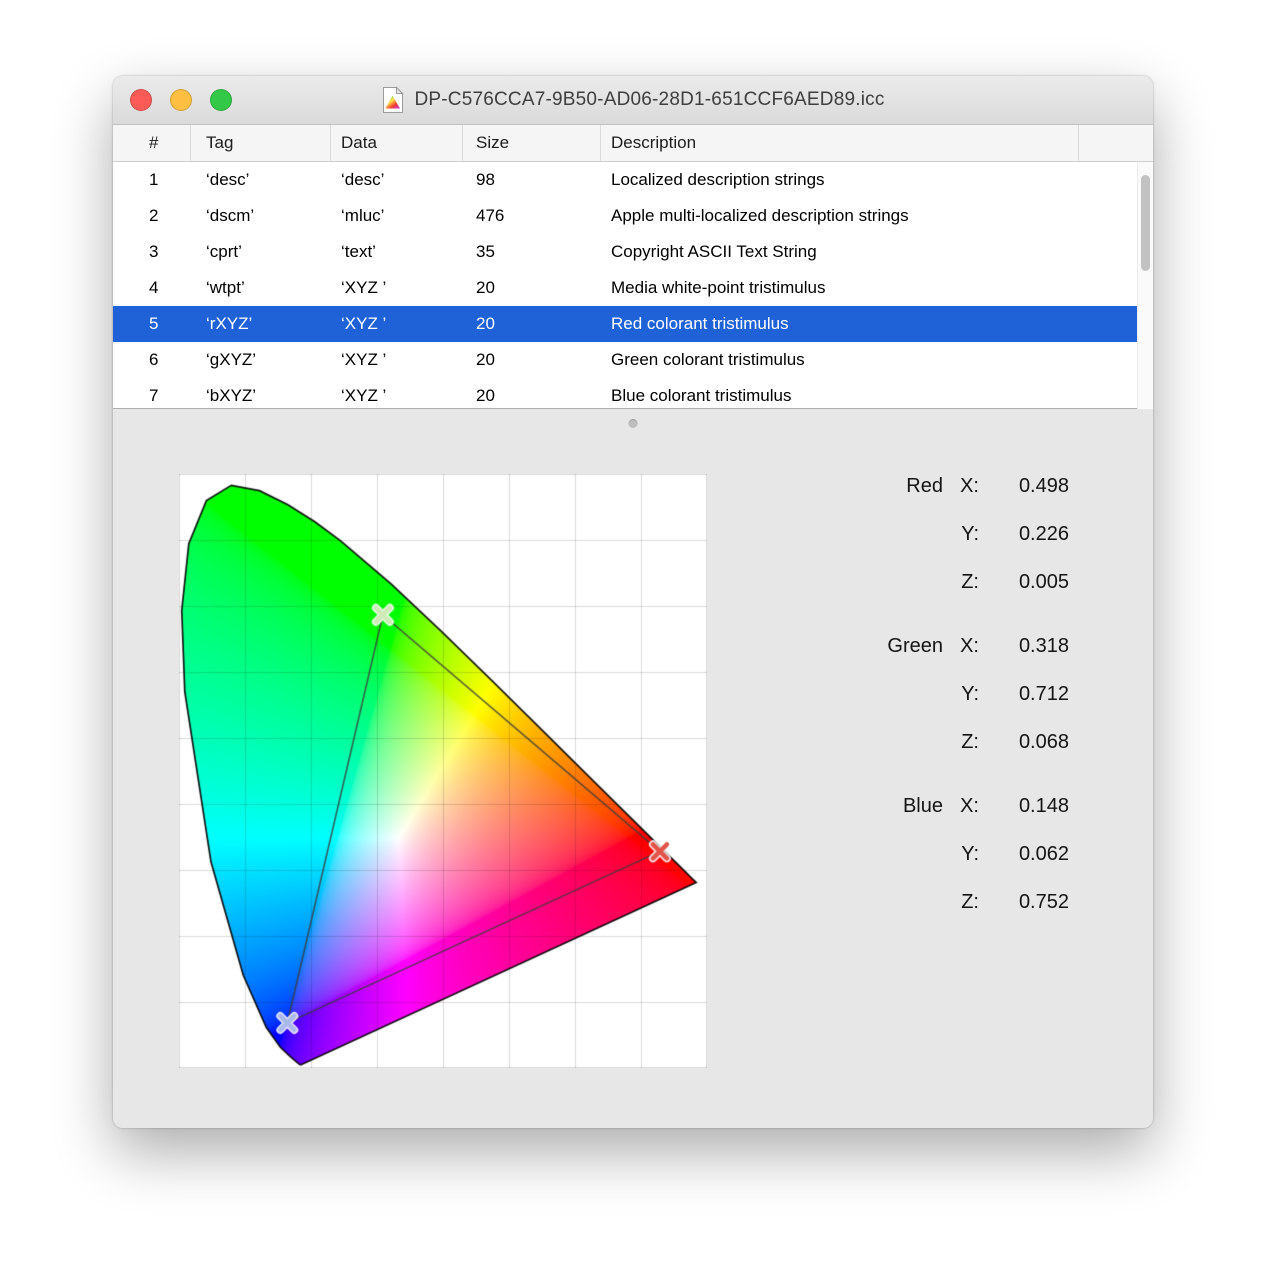 Image resolution: width=1266 pixels, height=1268 pixels. Describe the element at coordinates (154, 323) in the screenshot. I see `cell-number: 5` at that location.